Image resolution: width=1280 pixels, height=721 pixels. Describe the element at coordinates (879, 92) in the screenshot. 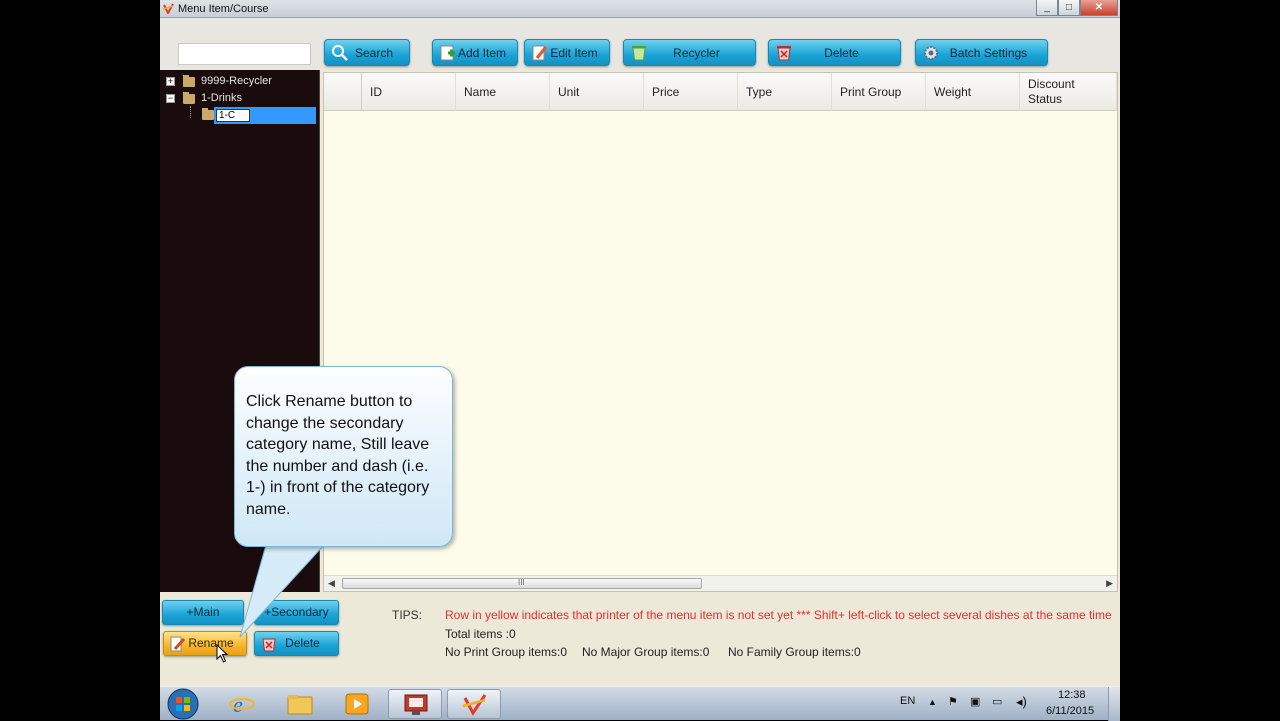

I see `column-header-print-group: Print Group` at that location.